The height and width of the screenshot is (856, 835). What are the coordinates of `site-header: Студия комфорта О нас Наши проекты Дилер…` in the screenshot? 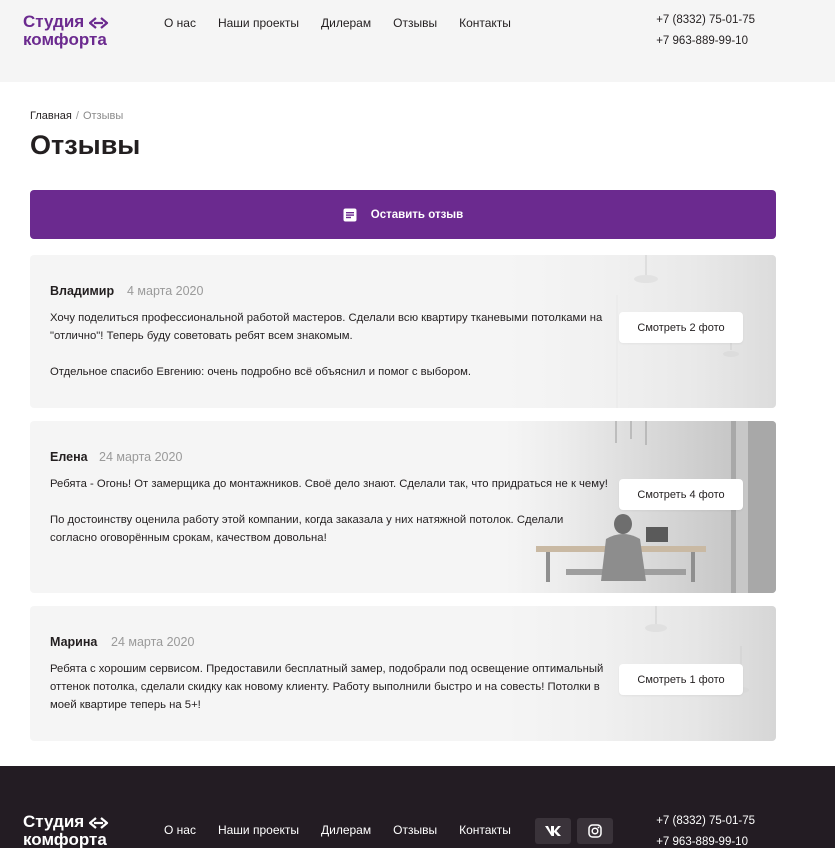 It's located at (417, 41).